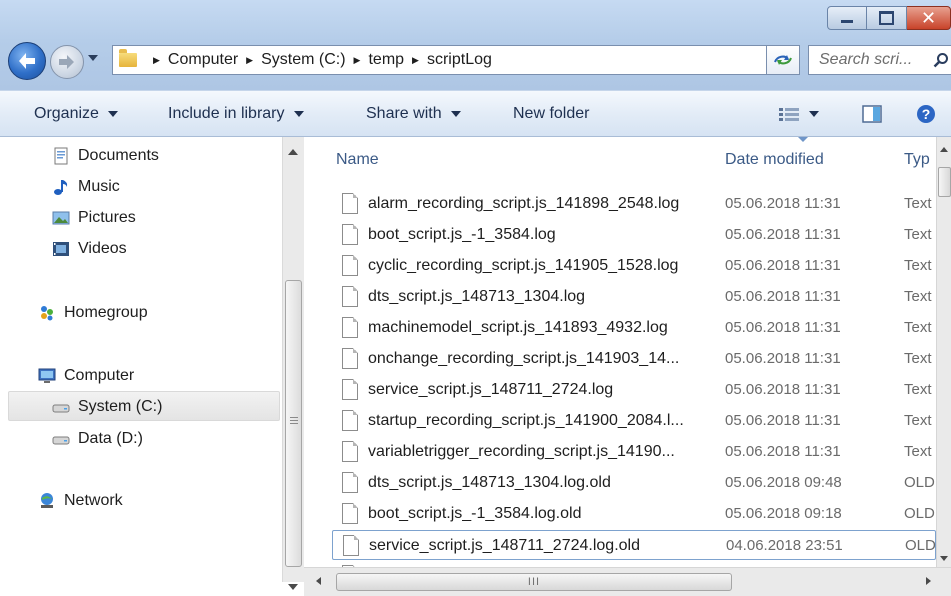  I want to click on sidebar-item-documents: Documents, so click(105, 156).